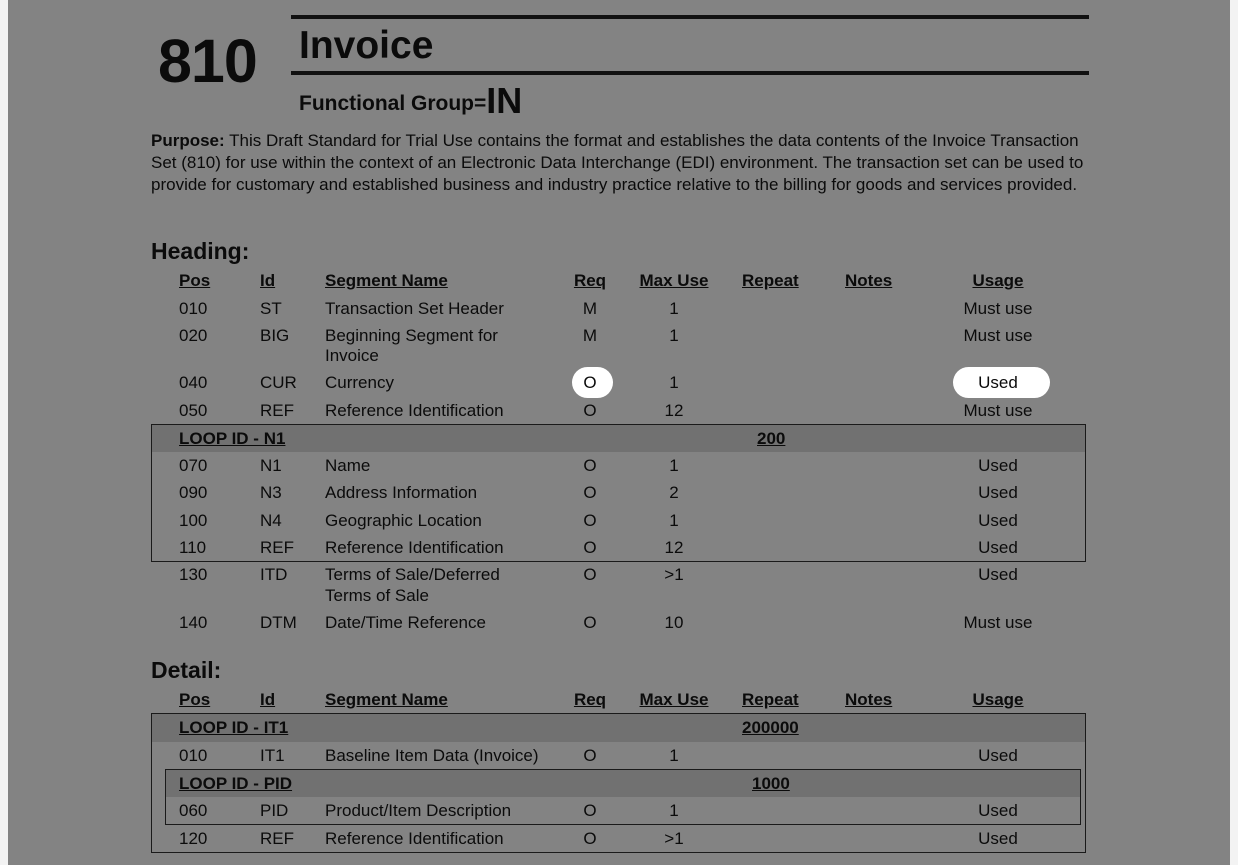 The height and width of the screenshot is (865, 1238). What do you see at coordinates (232, 438) in the screenshot?
I see `loop-label-n1: LOOP ID - N1` at bounding box center [232, 438].